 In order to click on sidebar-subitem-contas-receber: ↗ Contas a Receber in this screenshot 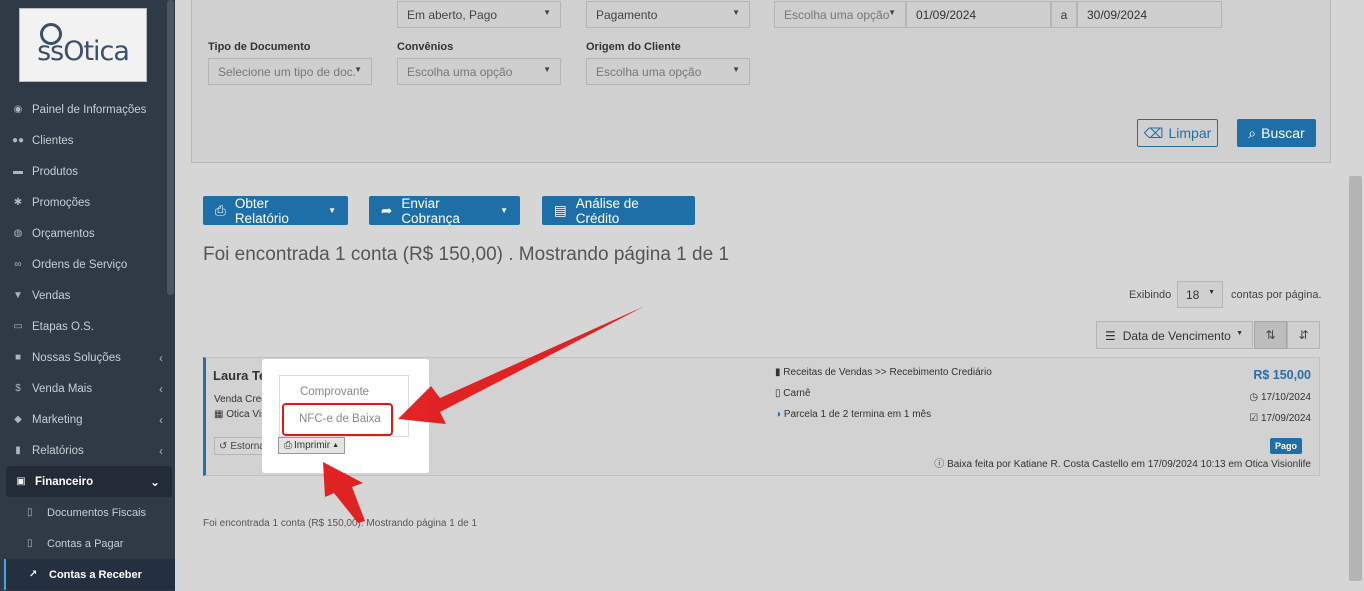, I will do `click(89, 574)`.